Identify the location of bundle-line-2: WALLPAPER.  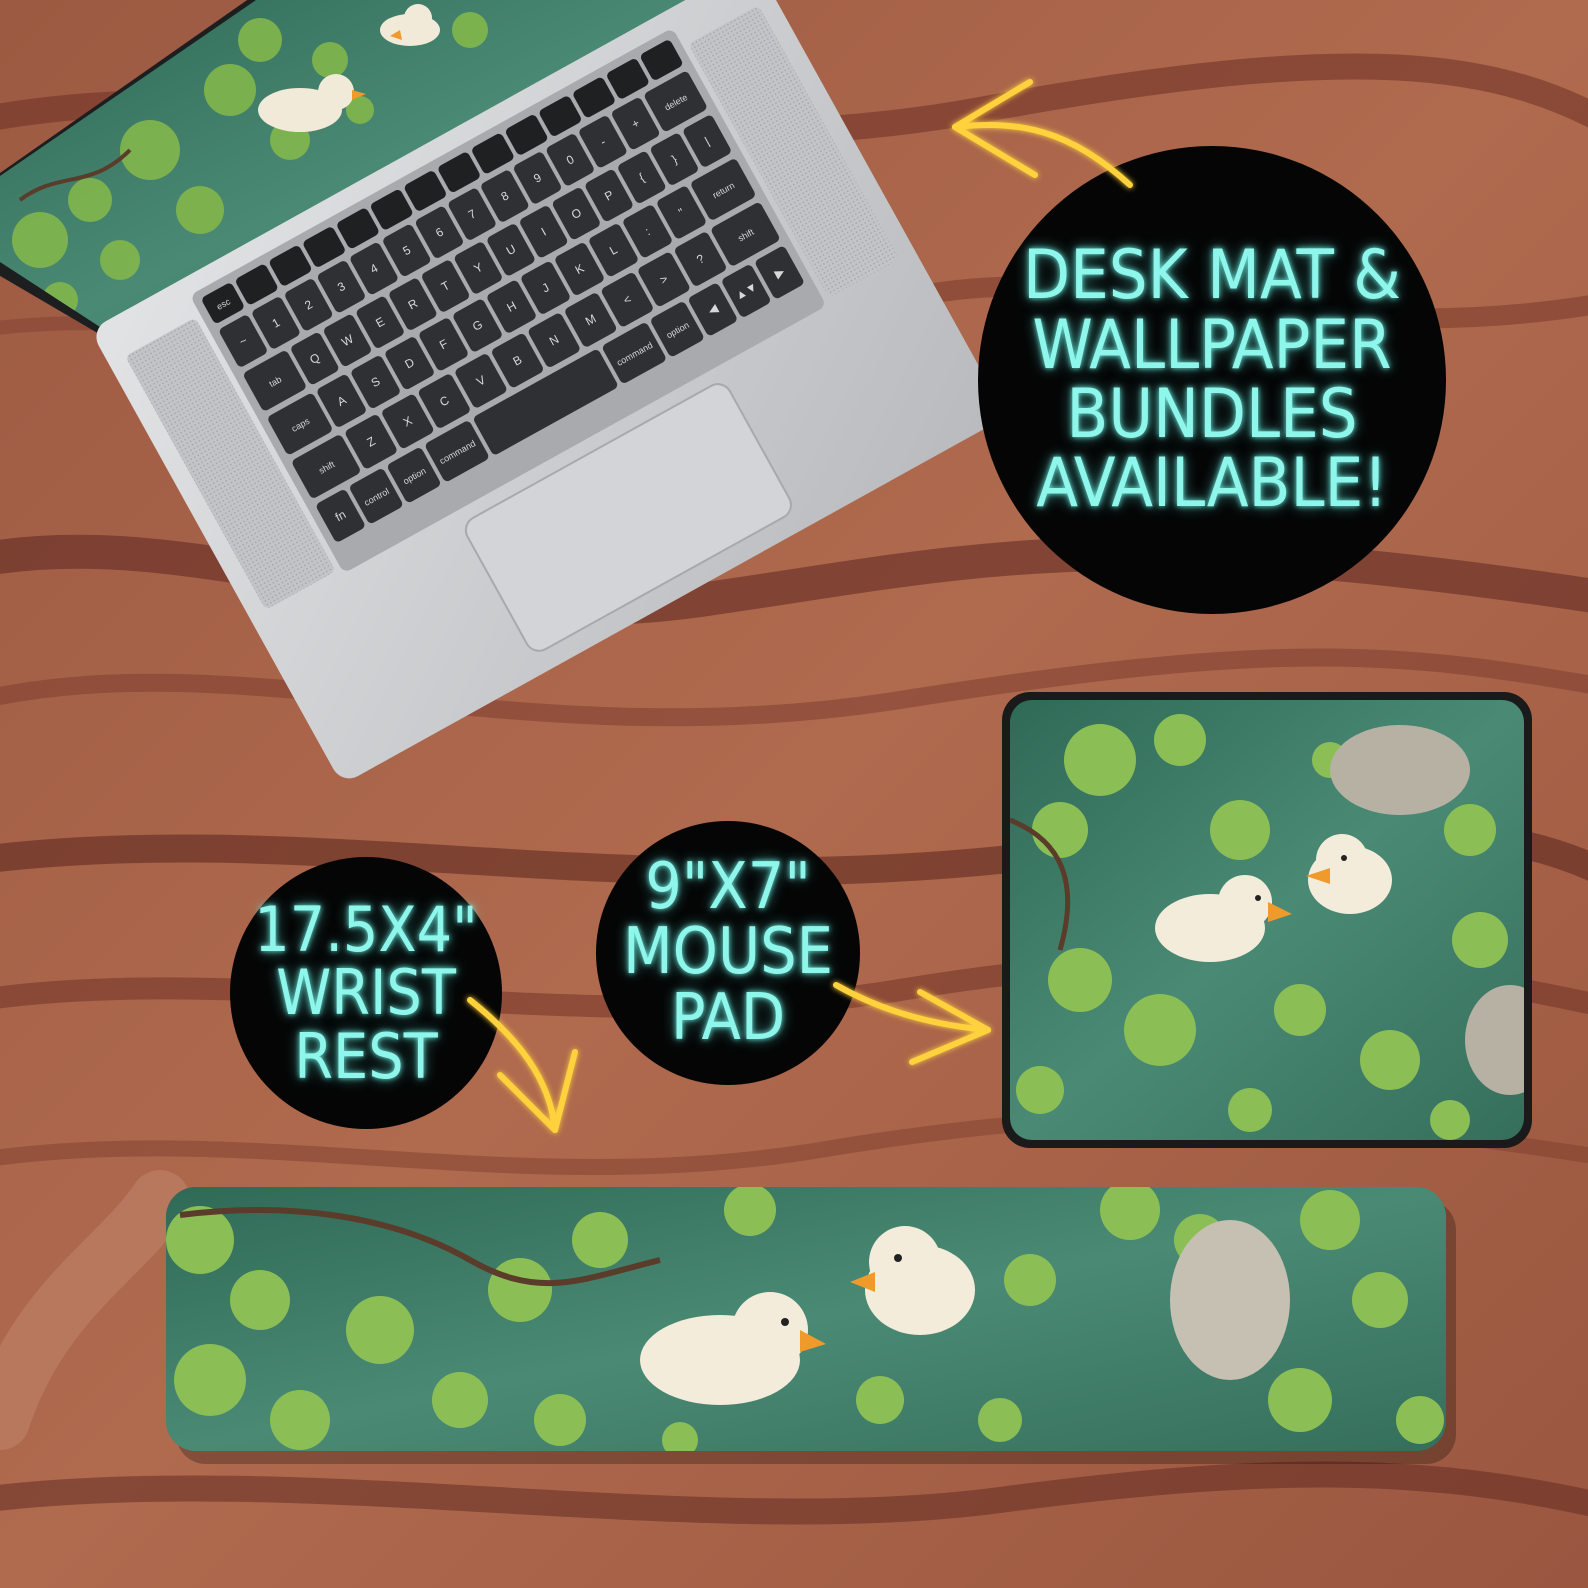
(1212, 345).